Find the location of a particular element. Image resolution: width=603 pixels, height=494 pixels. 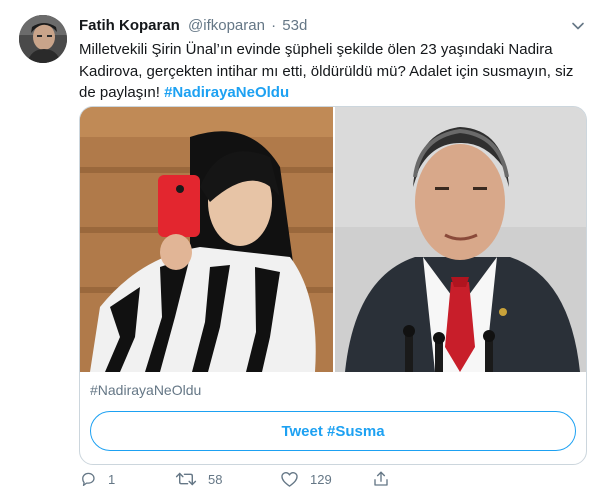

tweet-menu-button is located at coordinates (578, 26).